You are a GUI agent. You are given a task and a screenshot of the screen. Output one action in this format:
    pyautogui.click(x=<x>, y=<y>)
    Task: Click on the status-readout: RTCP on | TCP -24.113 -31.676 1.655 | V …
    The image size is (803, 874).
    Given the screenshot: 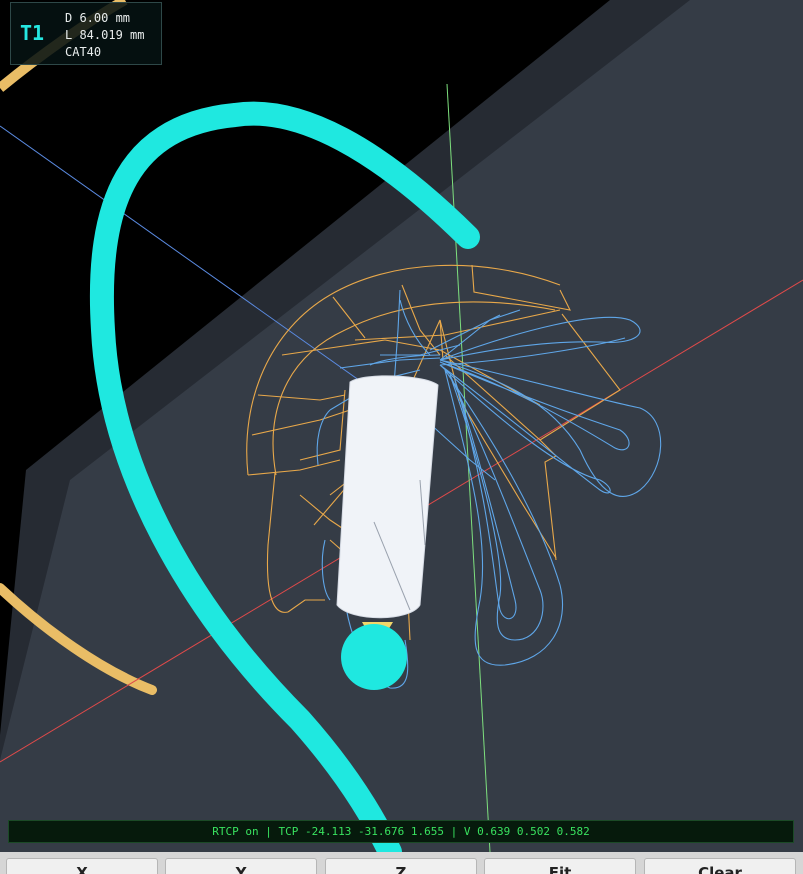 What is the action you would take?
    pyautogui.click(x=401, y=831)
    